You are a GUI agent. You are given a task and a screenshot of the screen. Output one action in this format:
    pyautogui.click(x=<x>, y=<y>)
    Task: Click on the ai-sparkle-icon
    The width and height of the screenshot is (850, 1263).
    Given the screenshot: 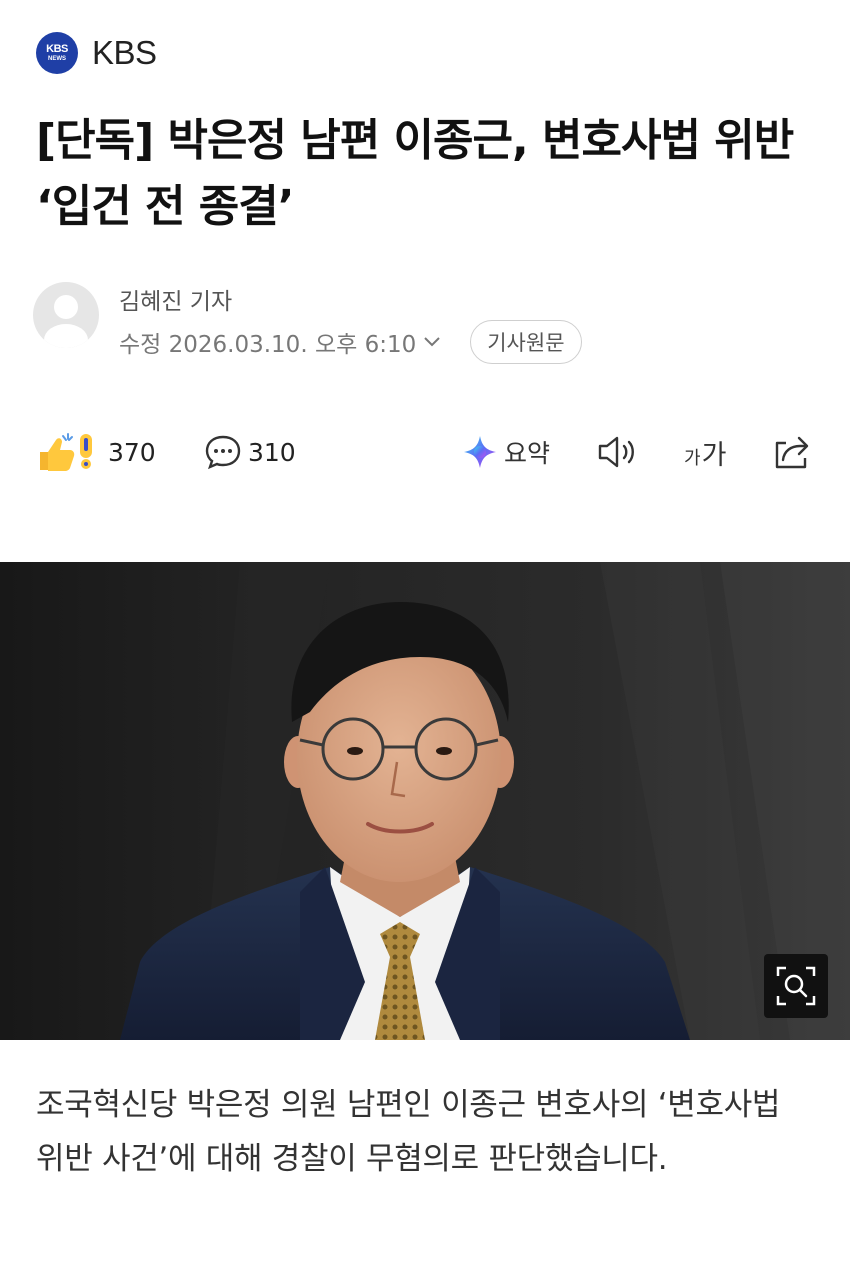 What is the action you would take?
    pyautogui.click(x=480, y=452)
    